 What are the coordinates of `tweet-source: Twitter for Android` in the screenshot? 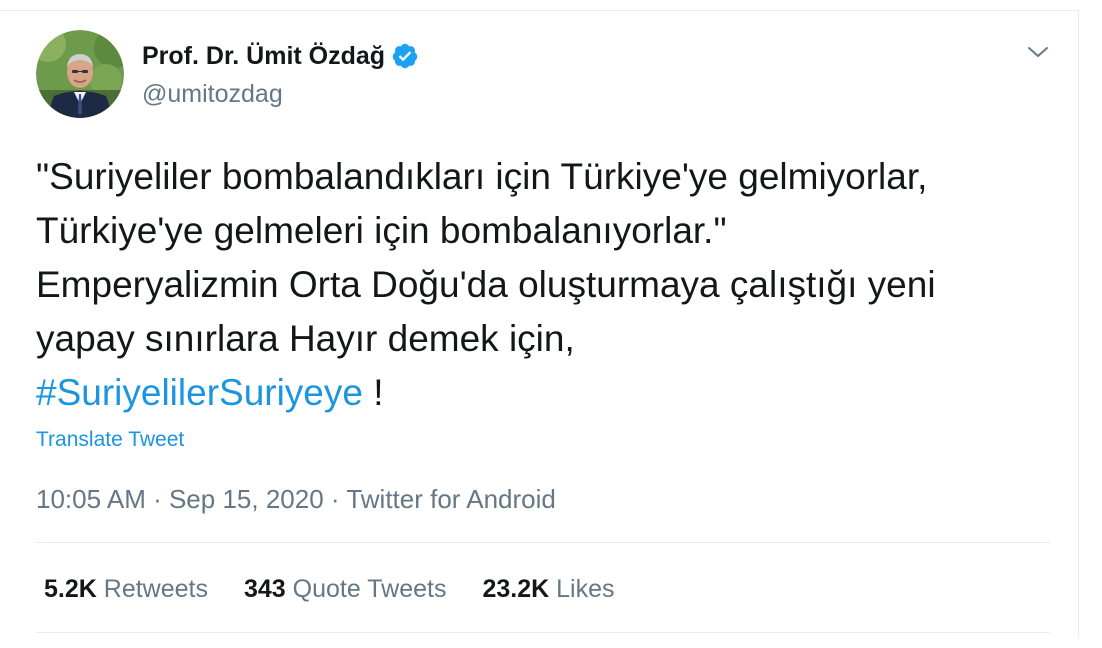 It's located at (451, 499).